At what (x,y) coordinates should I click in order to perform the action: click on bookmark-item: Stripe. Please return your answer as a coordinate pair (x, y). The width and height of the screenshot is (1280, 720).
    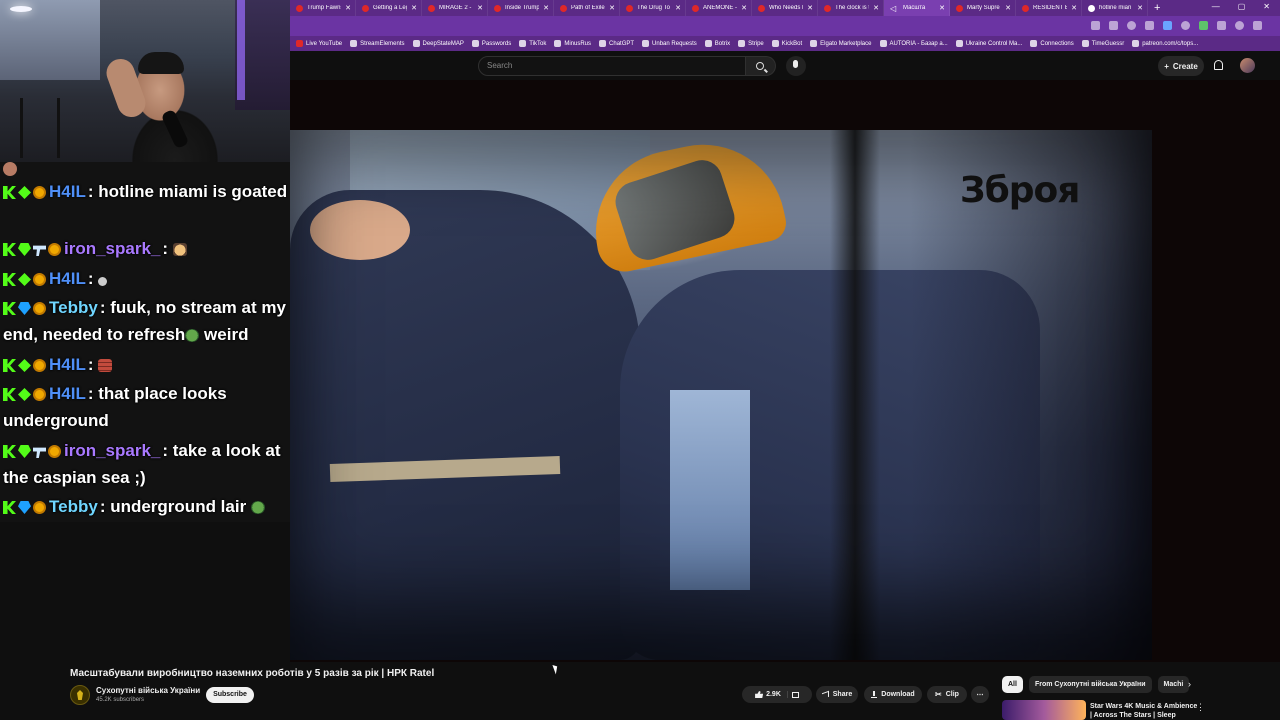
    Looking at the image, I should click on (751, 43).